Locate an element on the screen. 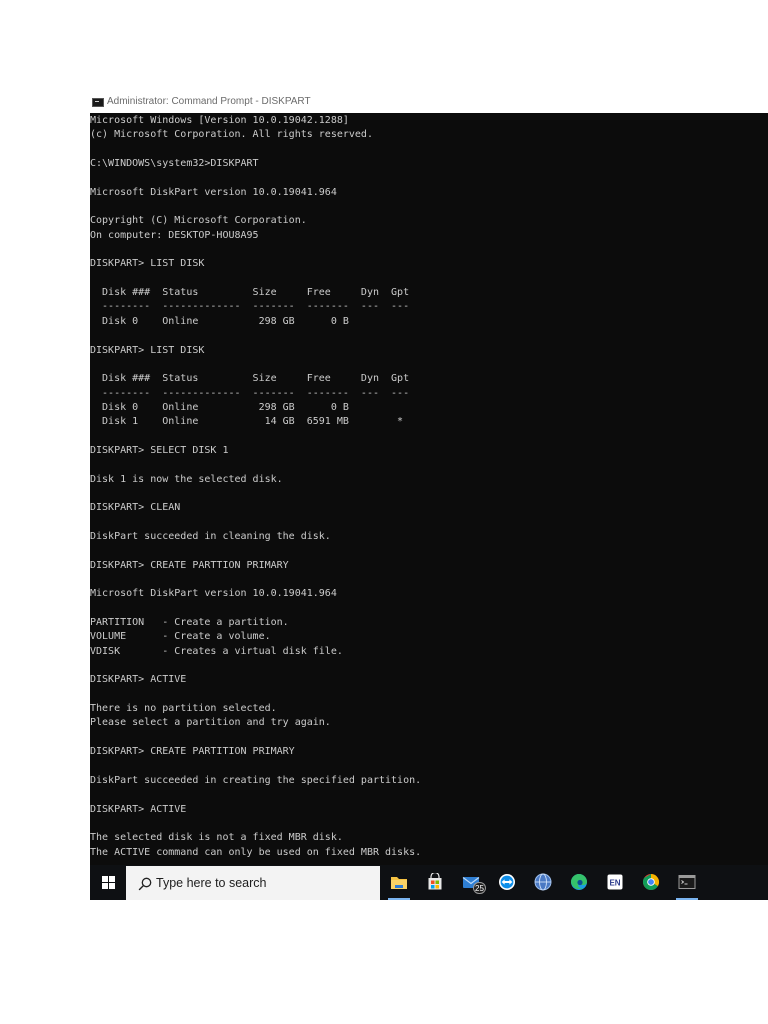 The width and height of the screenshot is (768, 1024). file-explorer-icon is located at coordinates (399, 883).